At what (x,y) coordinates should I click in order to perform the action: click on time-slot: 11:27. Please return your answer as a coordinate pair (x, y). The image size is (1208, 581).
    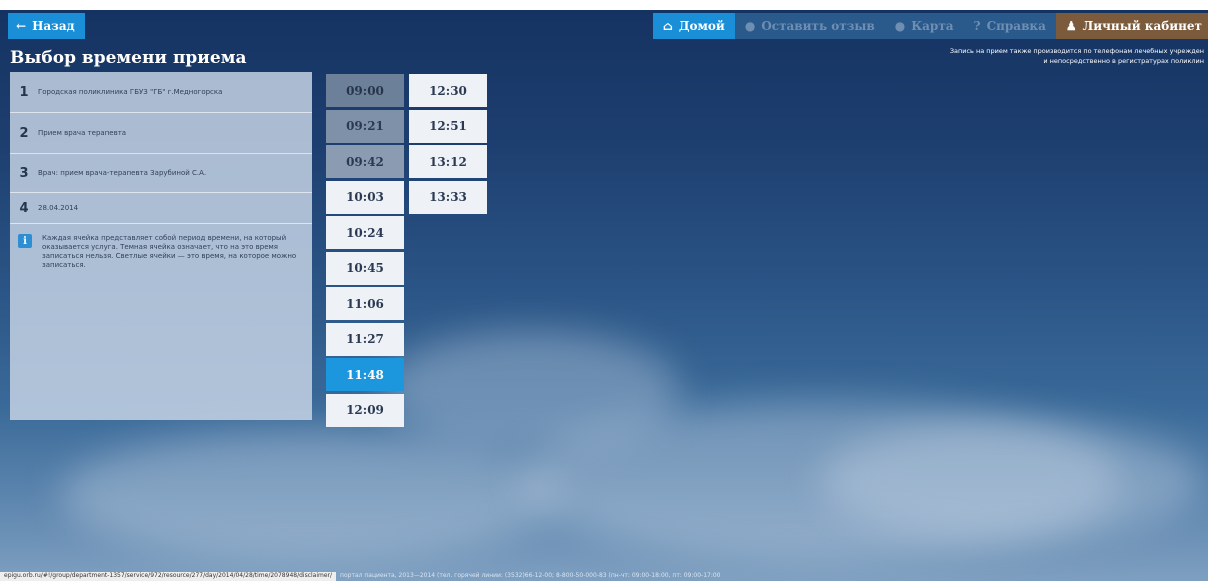
    Looking at the image, I should click on (365, 339).